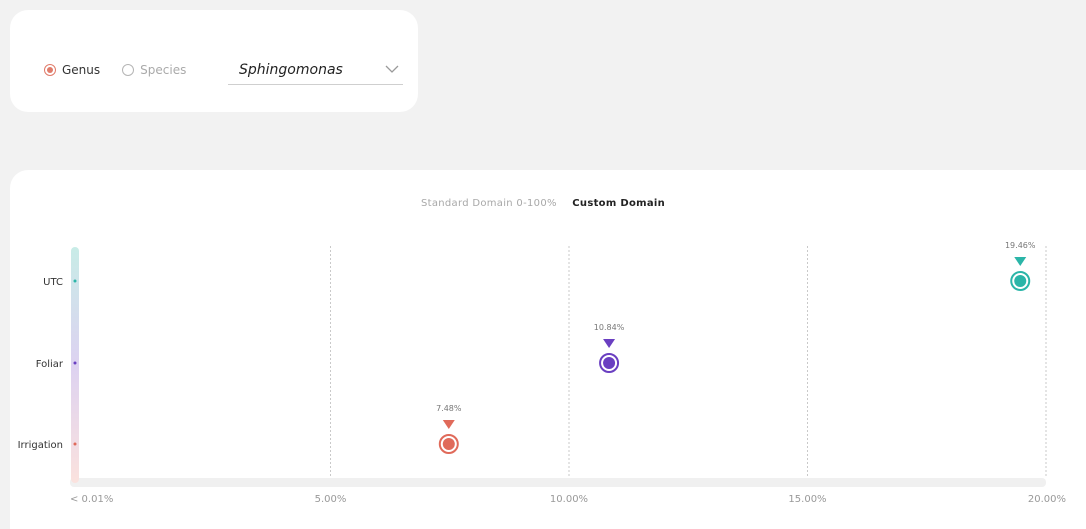  Describe the element at coordinates (53, 282) in the screenshot. I see `category-label: UTC` at that location.